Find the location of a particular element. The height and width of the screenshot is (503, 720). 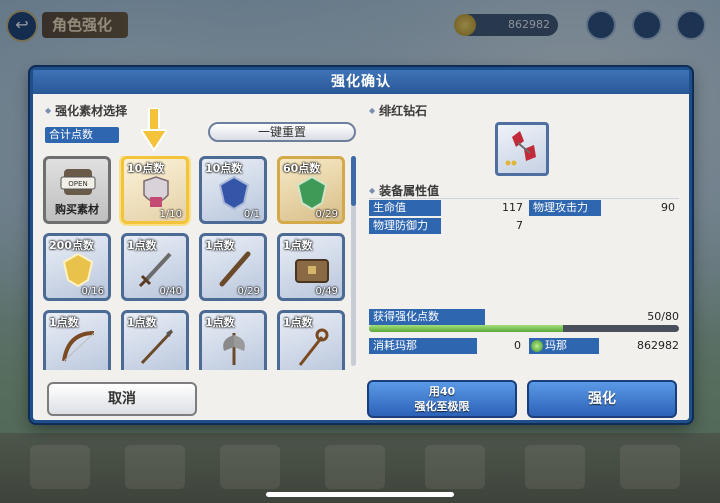

item-section-title: 绯红钻石 is located at coordinates (398, 110).